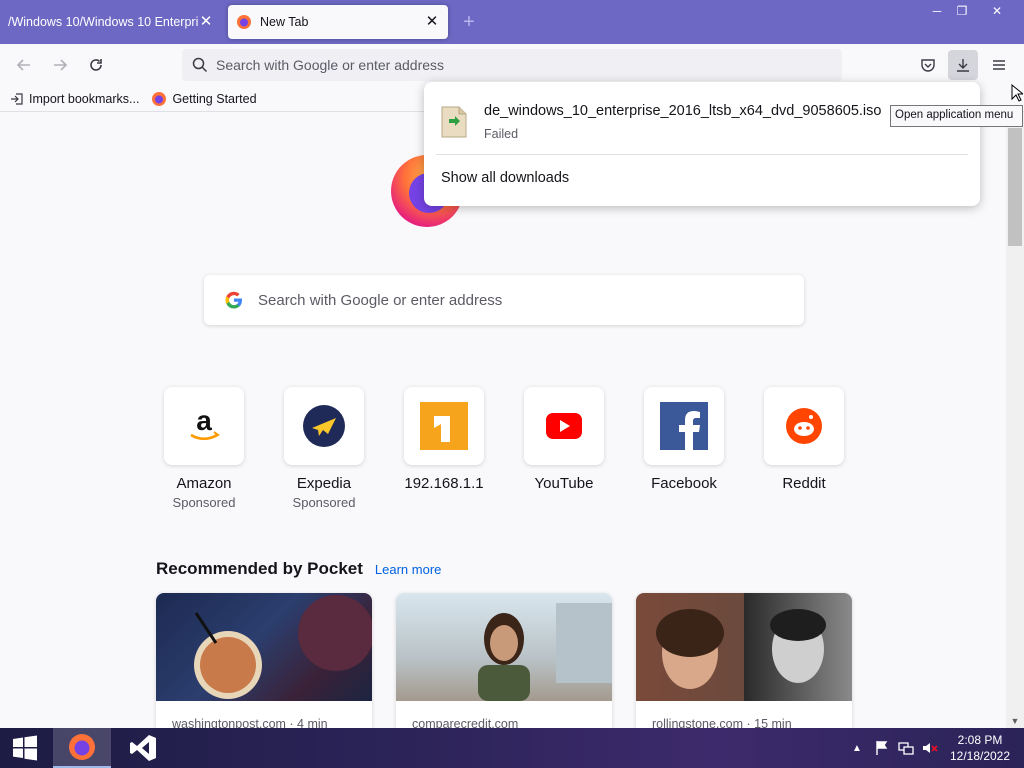  I want to click on top-site-name: Amazon, so click(204, 483).